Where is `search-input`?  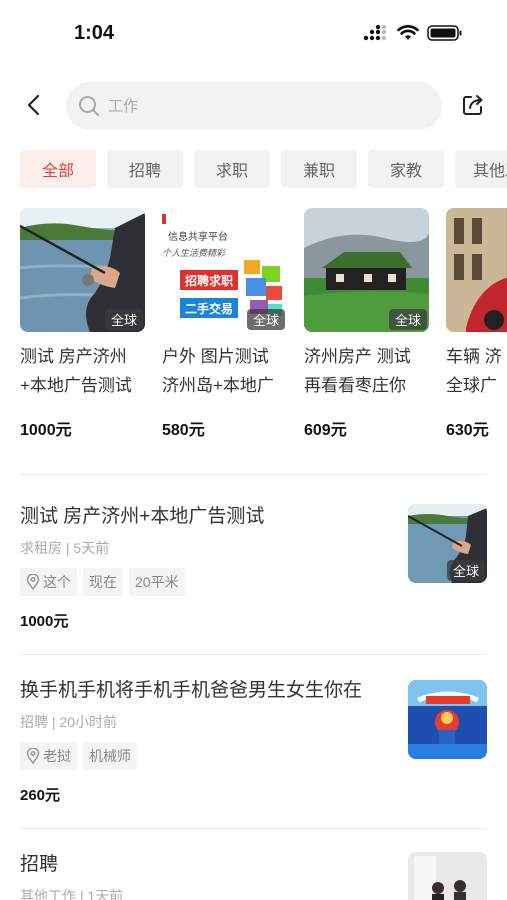
search-input is located at coordinates (258, 106).